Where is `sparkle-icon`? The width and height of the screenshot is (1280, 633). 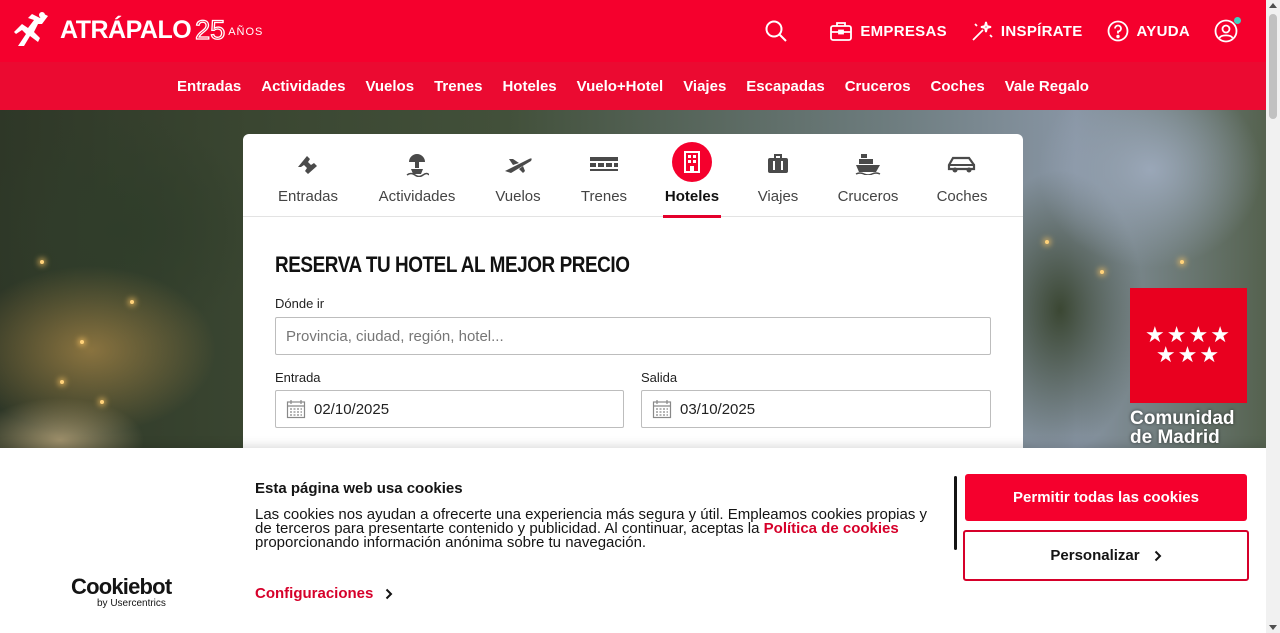 sparkle-icon is located at coordinates (982, 31).